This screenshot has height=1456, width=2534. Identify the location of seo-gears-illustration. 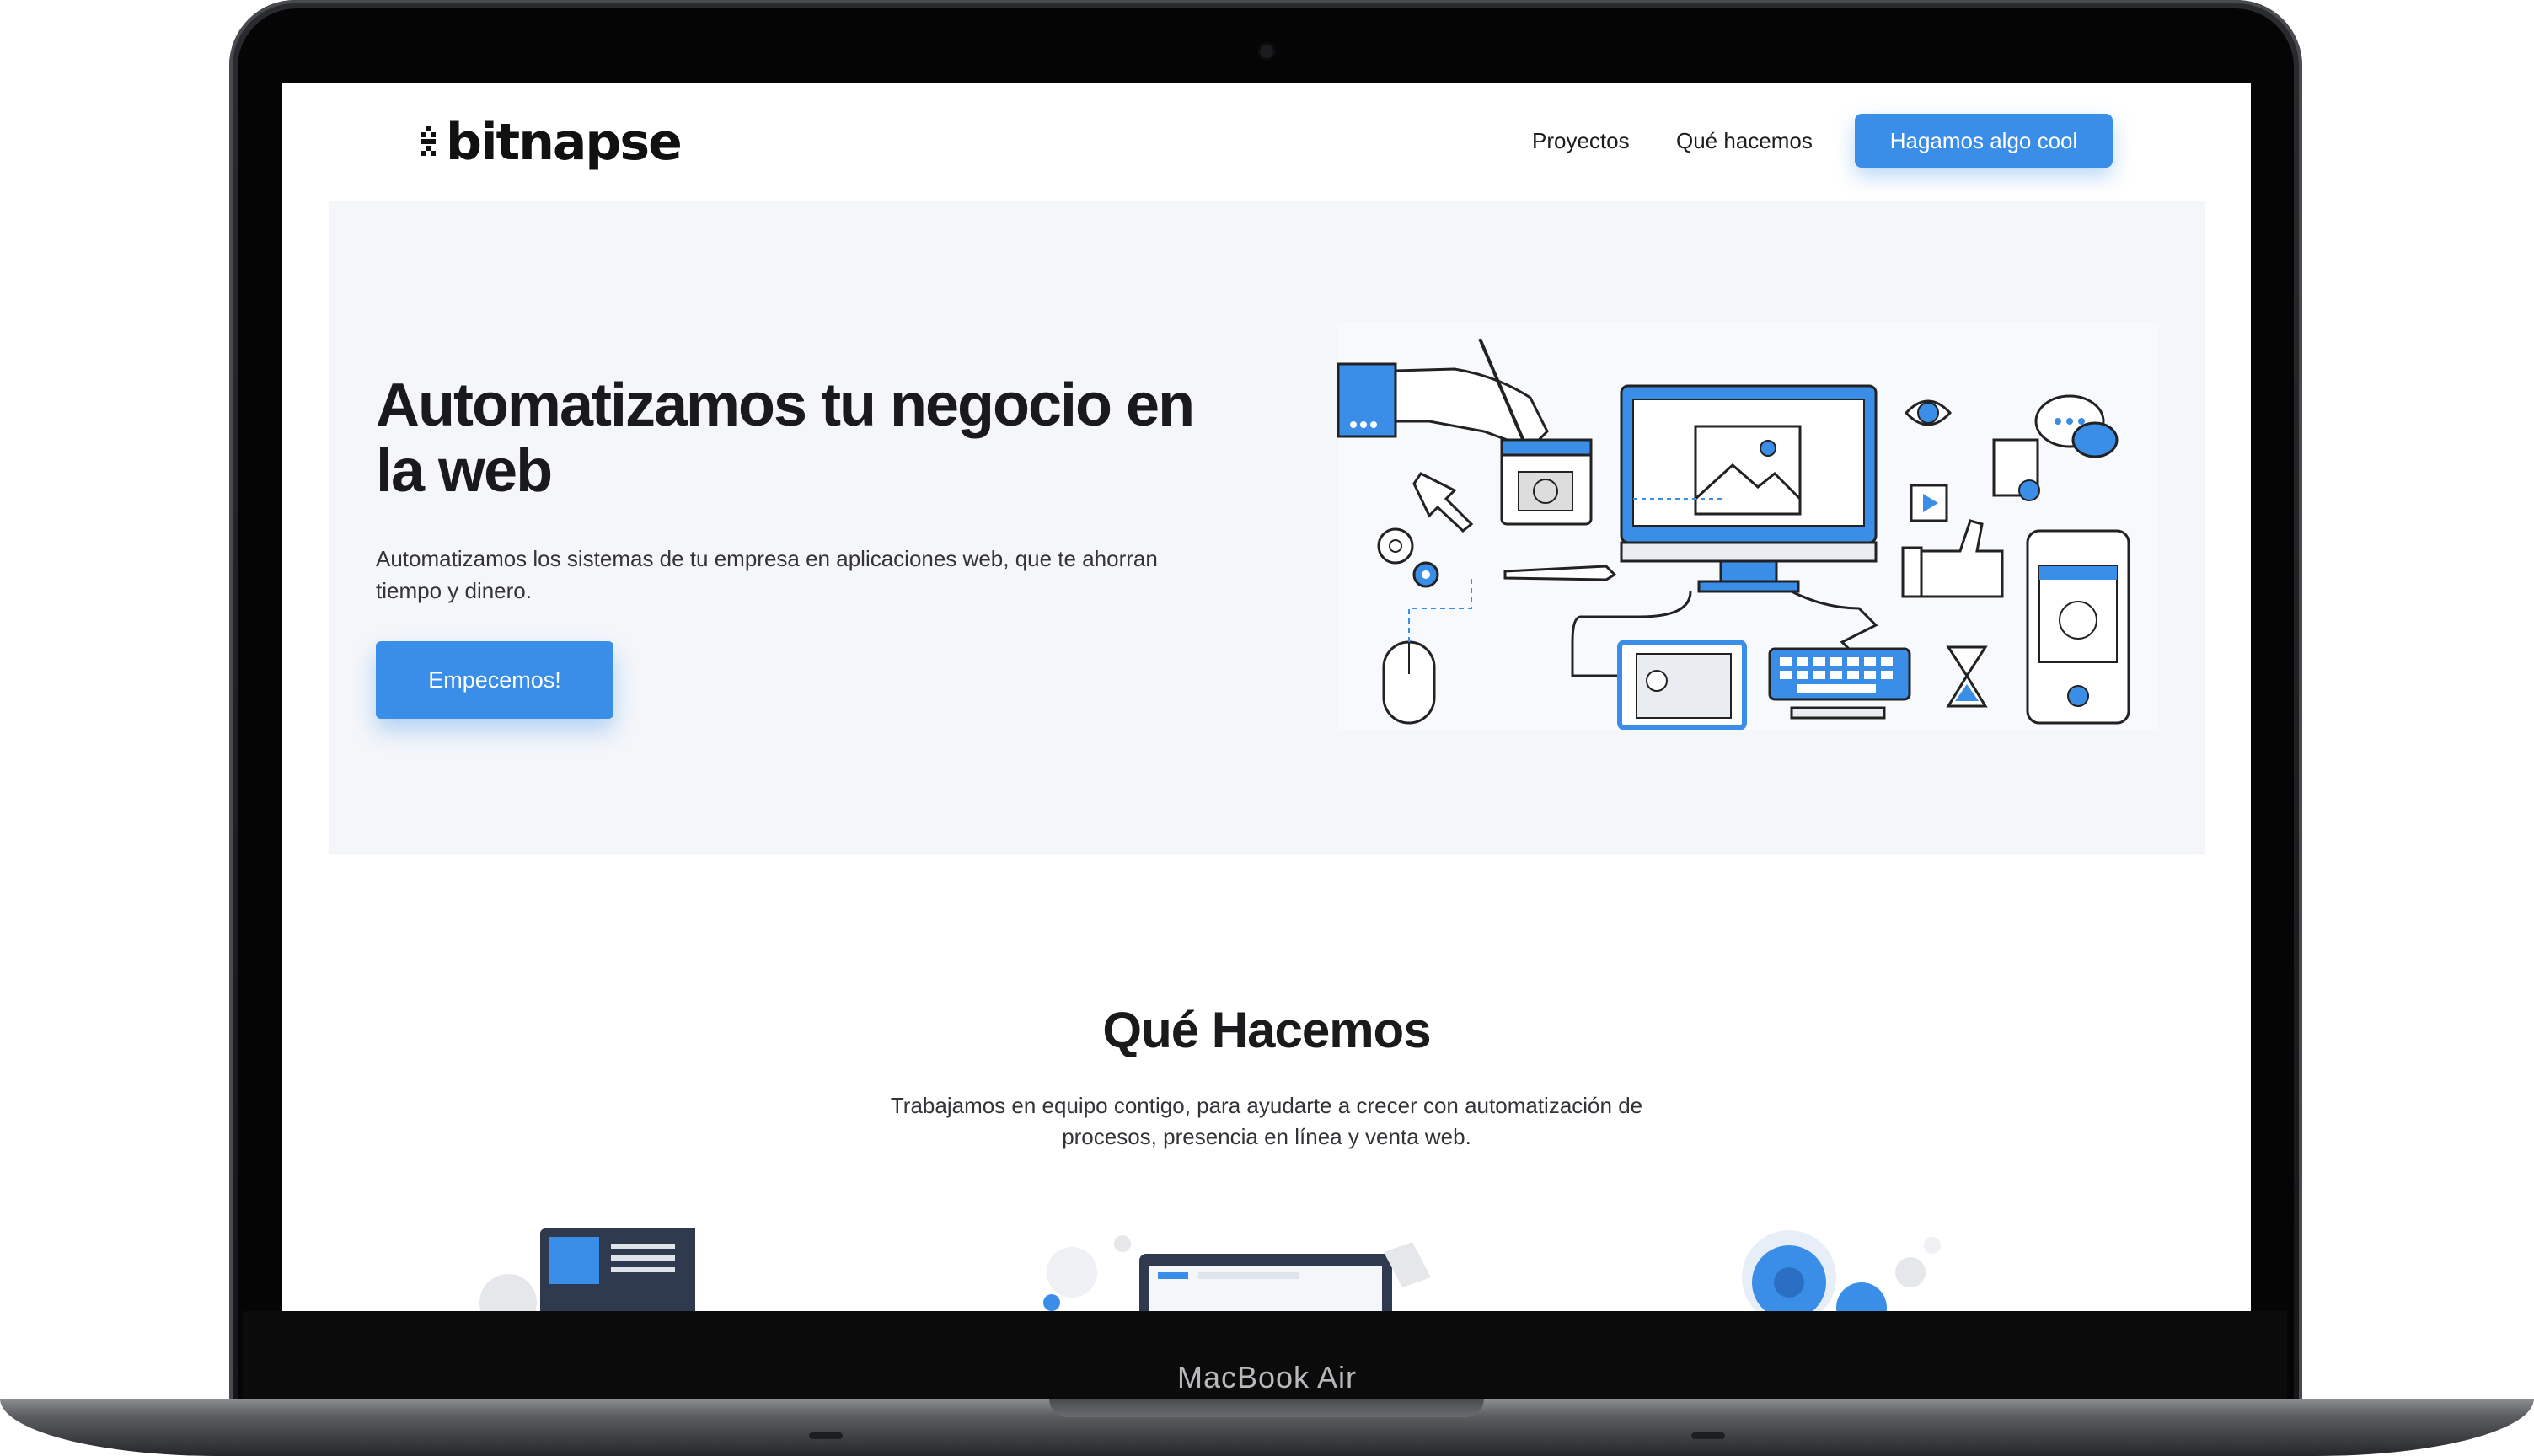
(1842, 1270).